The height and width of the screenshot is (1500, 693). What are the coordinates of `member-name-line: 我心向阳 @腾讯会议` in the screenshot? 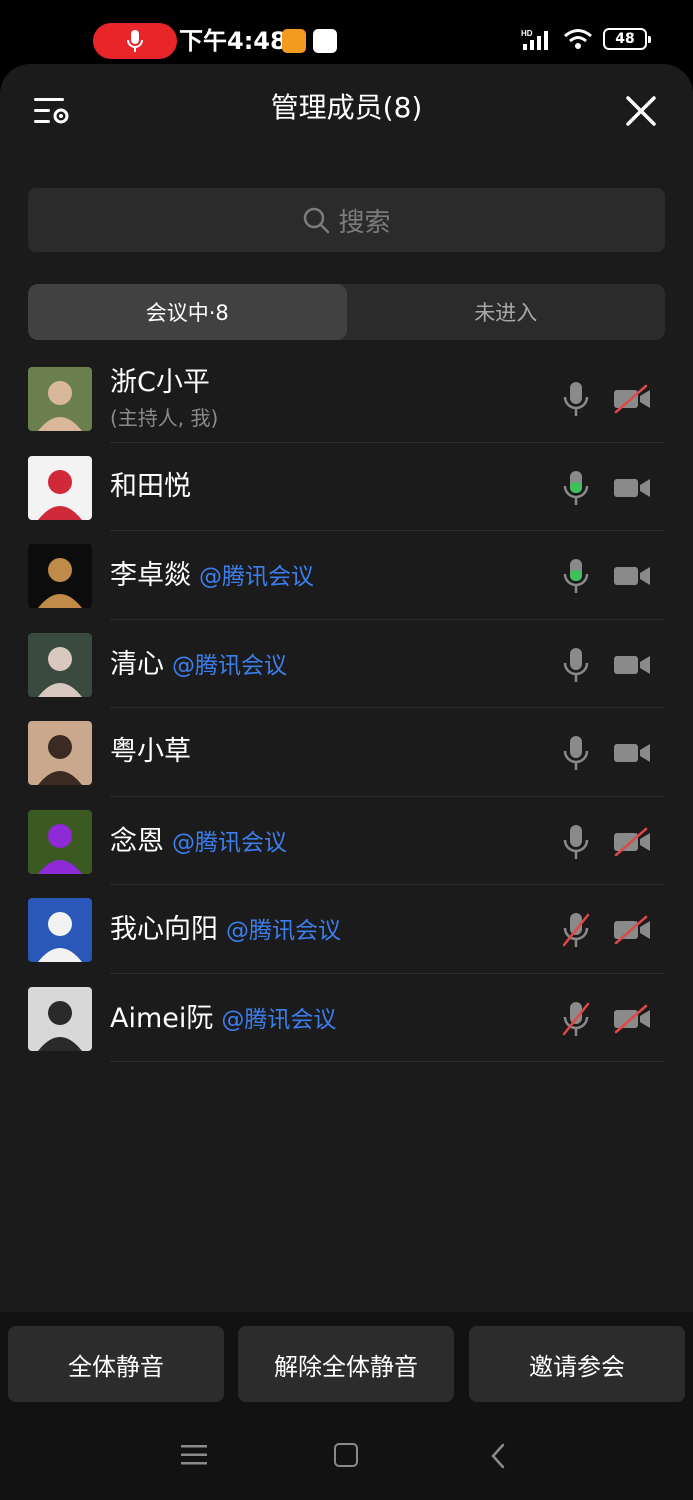 It's located at (225, 929).